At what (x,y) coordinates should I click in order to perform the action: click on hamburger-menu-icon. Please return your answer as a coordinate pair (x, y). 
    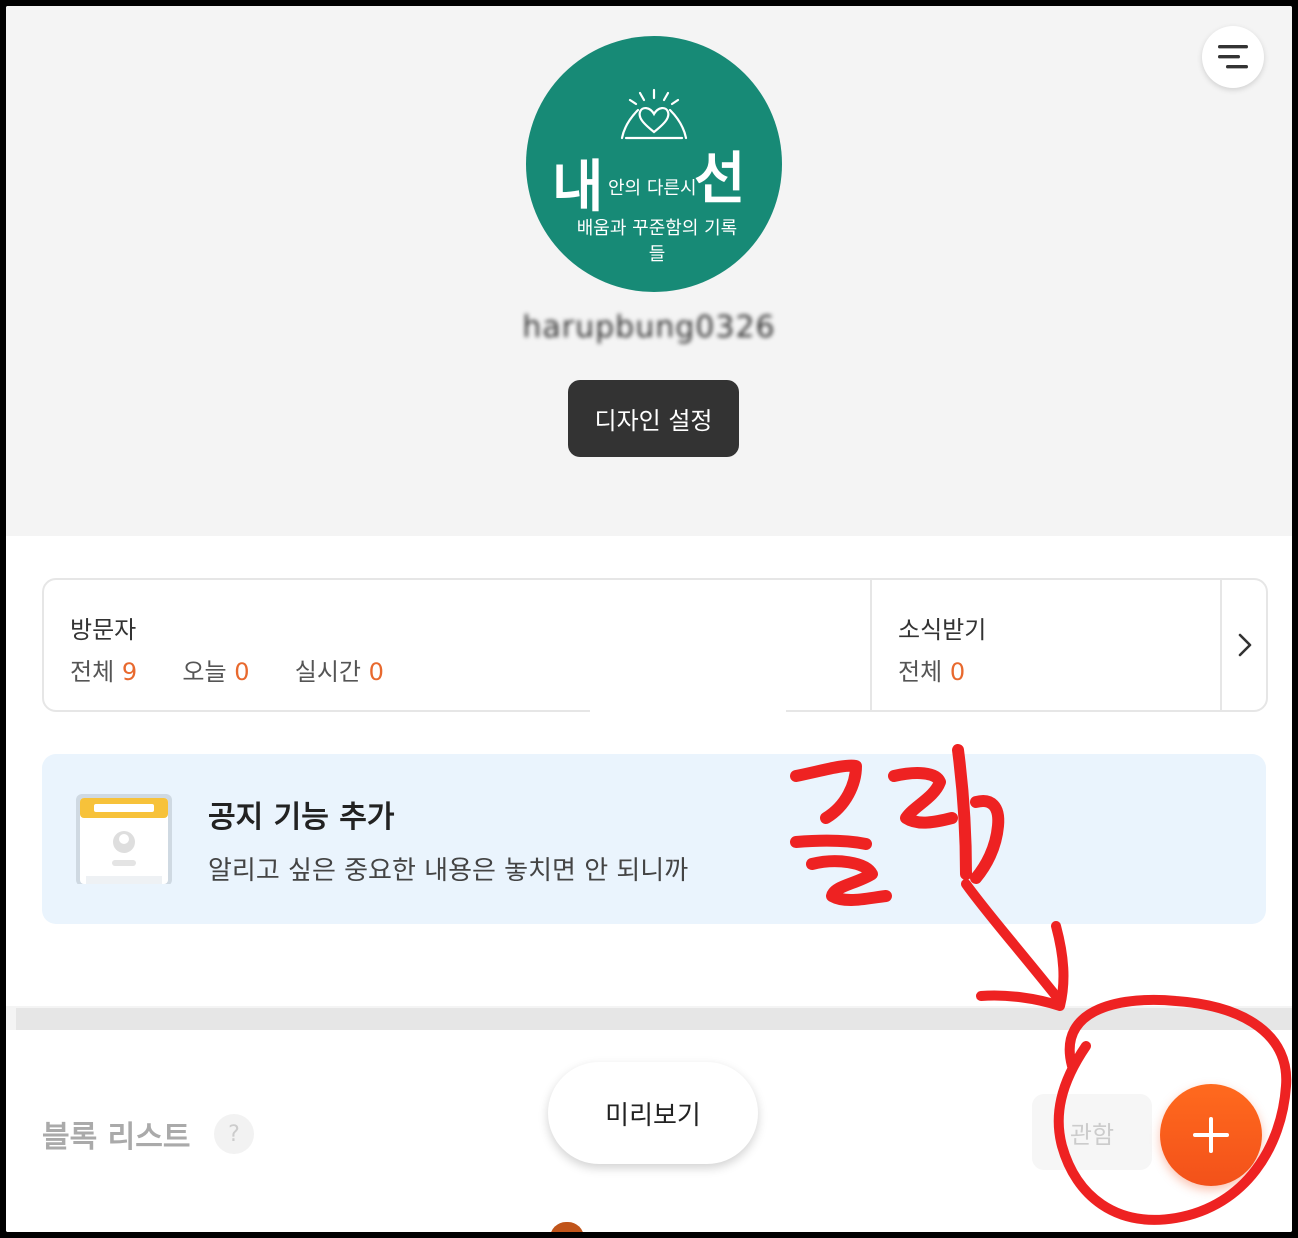
    Looking at the image, I should click on (1233, 57).